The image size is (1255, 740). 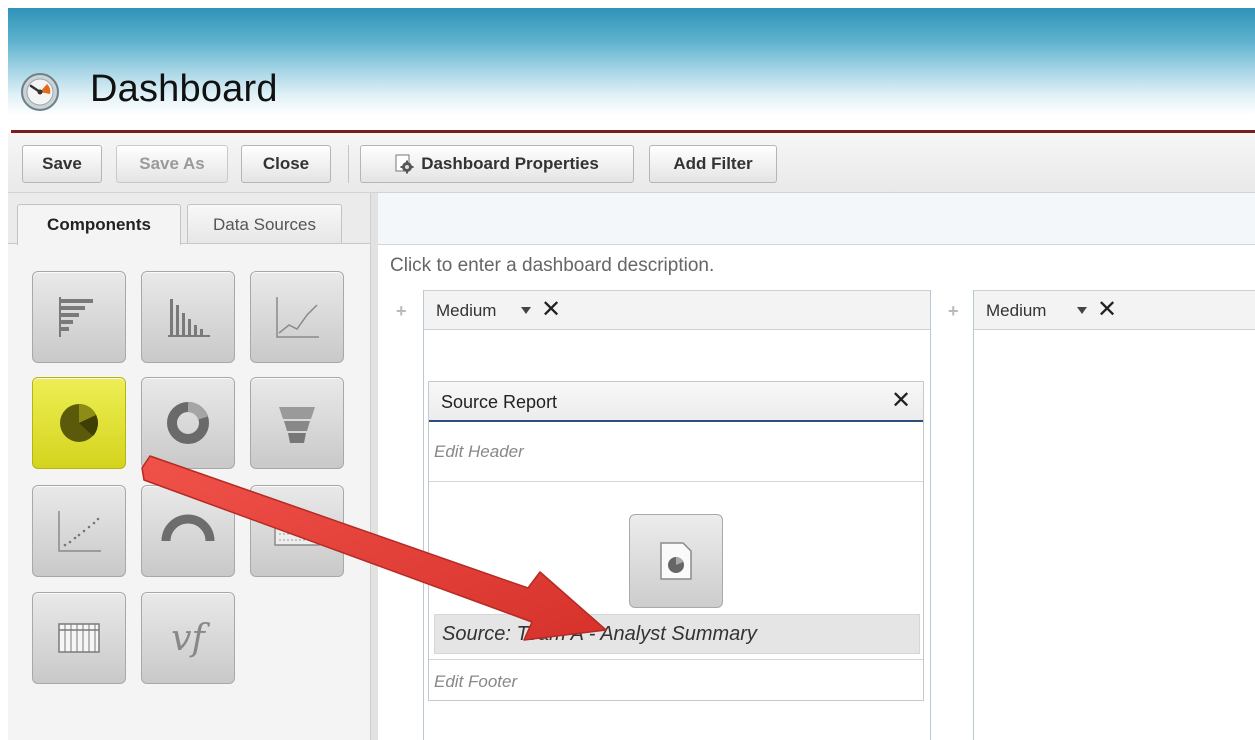 What do you see at coordinates (713, 164) in the screenshot?
I see `add-filter-button: Add Filter` at bounding box center [713, 164].